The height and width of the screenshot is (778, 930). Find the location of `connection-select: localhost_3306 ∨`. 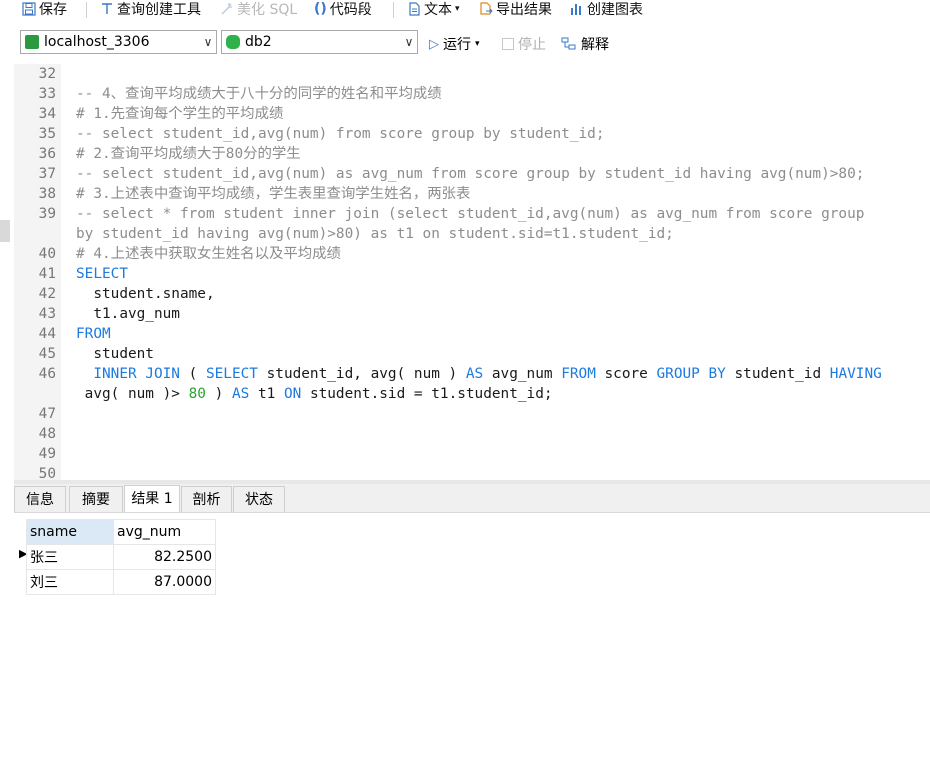

connection-select: localhost_3306 ∨ is located at coordinates (118, 42).